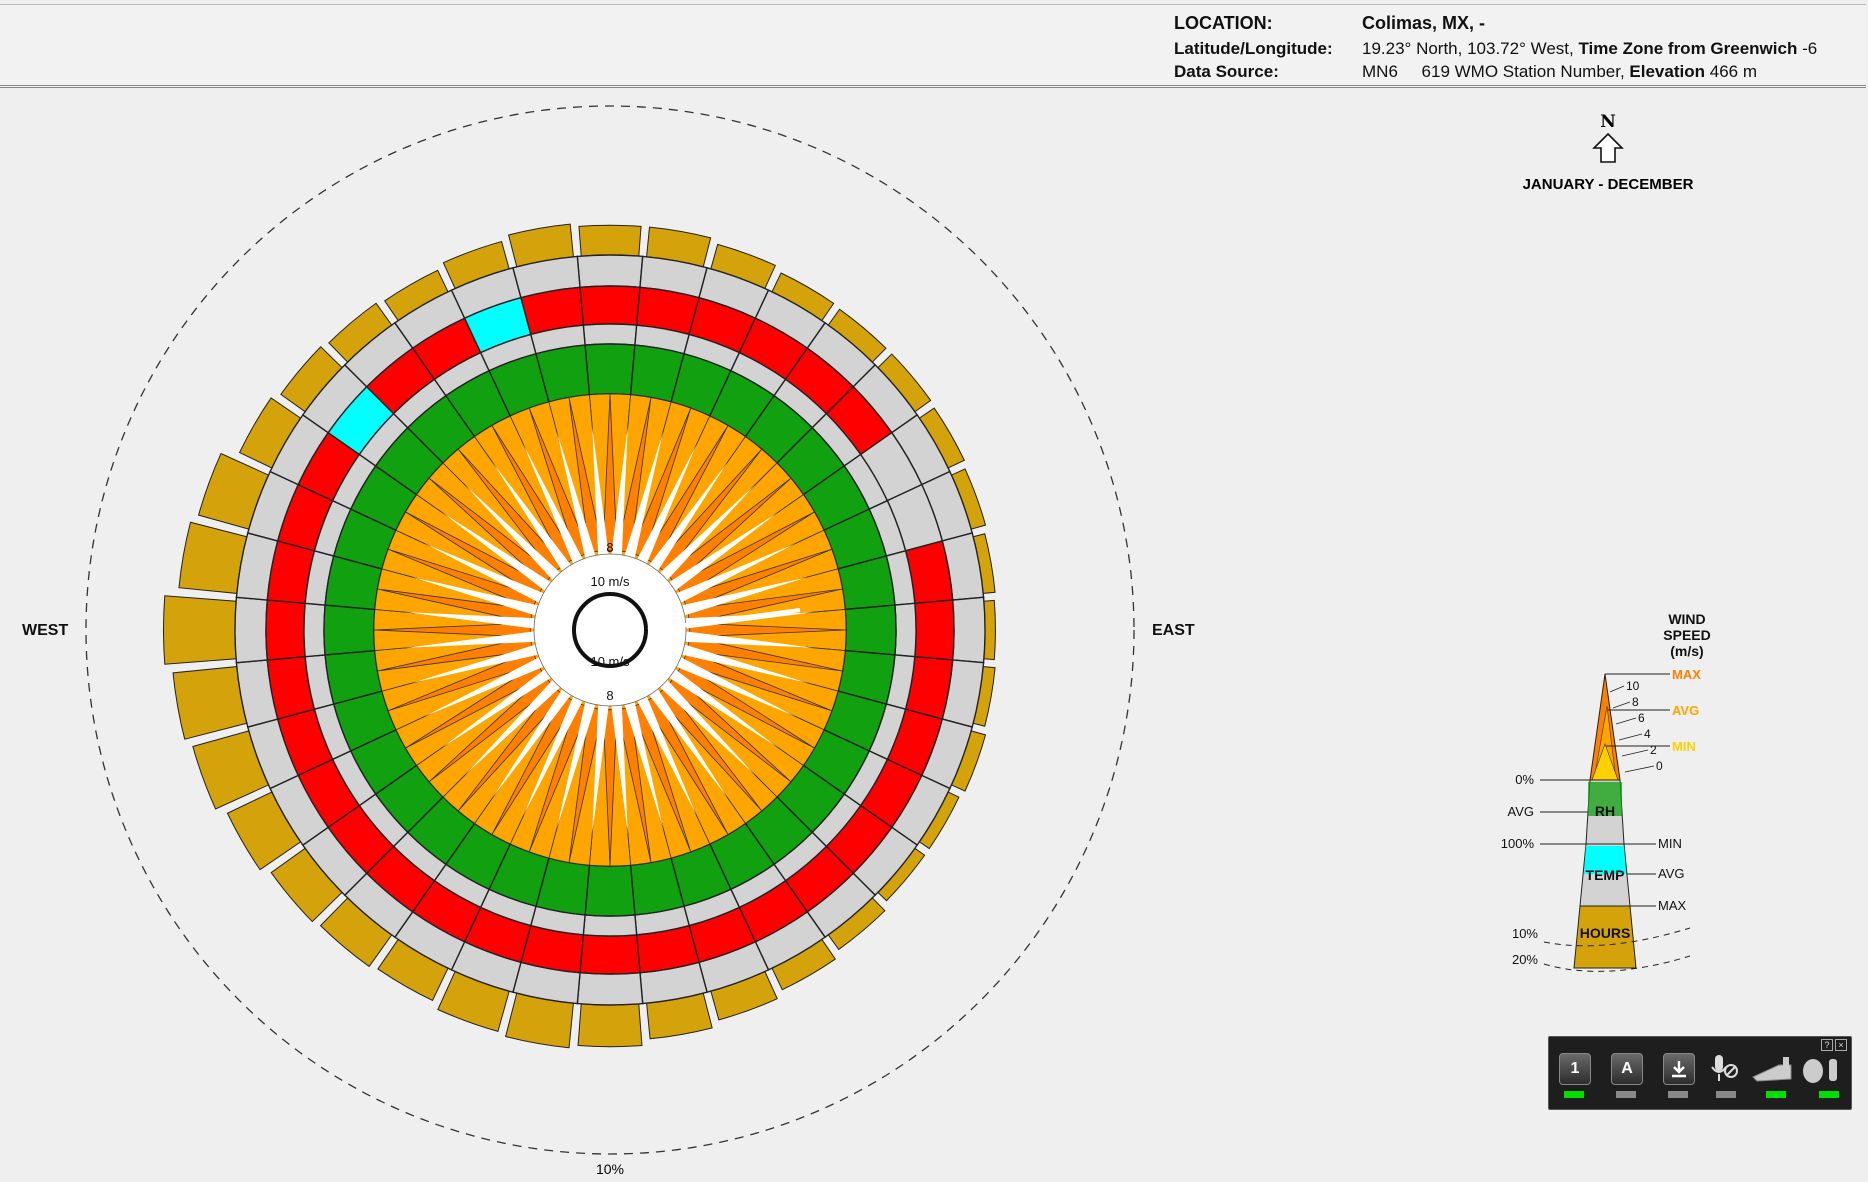  Describe the element at coordinates (1841, 1045) in the screenshot. I see `close-icon: ×` at that location.